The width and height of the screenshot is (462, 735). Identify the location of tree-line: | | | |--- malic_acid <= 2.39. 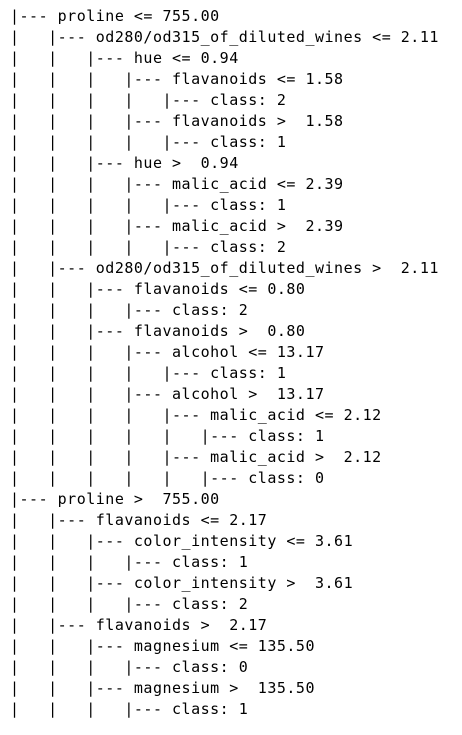
(177, 184).